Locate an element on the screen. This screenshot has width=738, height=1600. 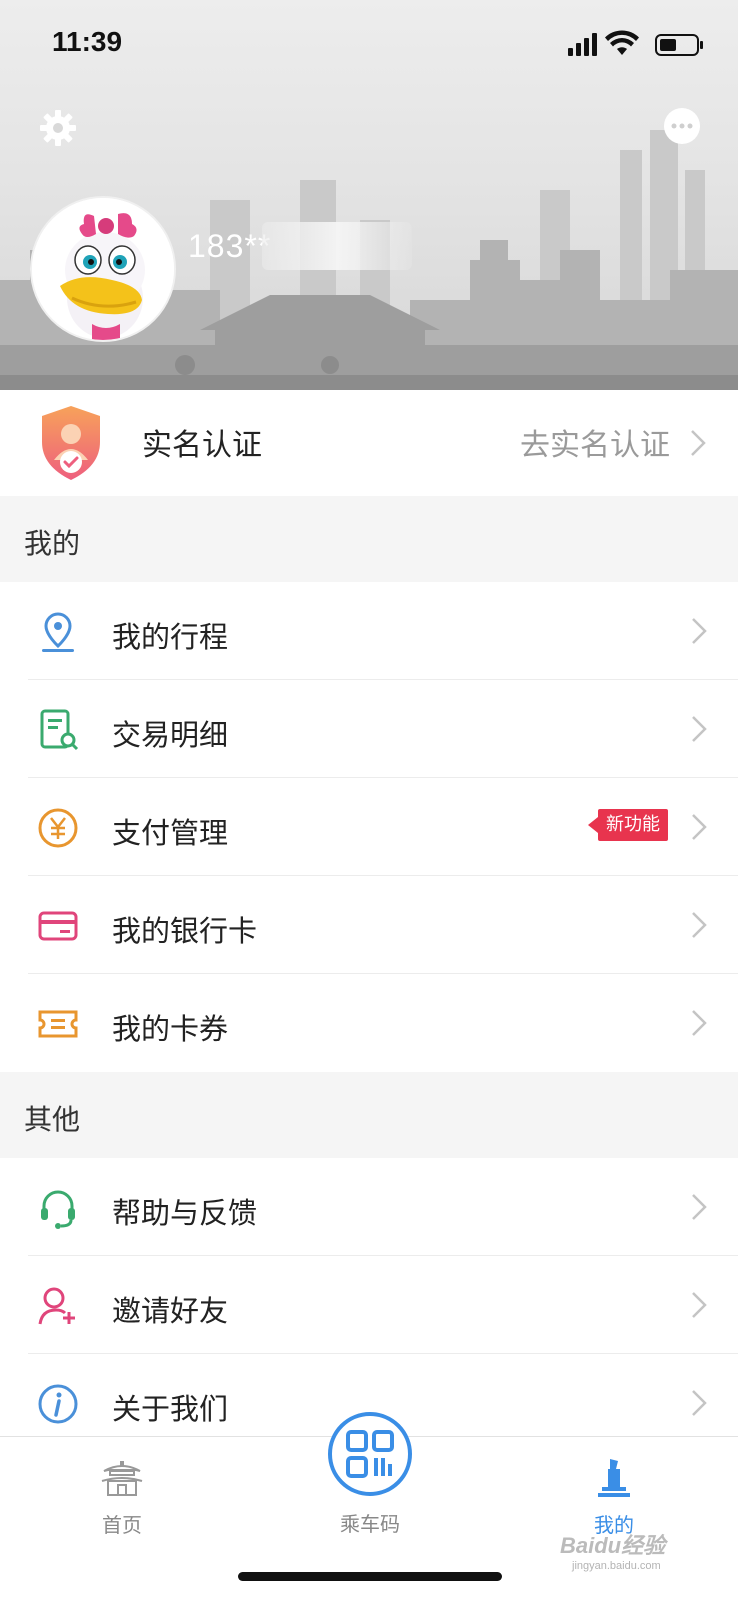
section-title: 我的 is located at coordinates (52, 543).